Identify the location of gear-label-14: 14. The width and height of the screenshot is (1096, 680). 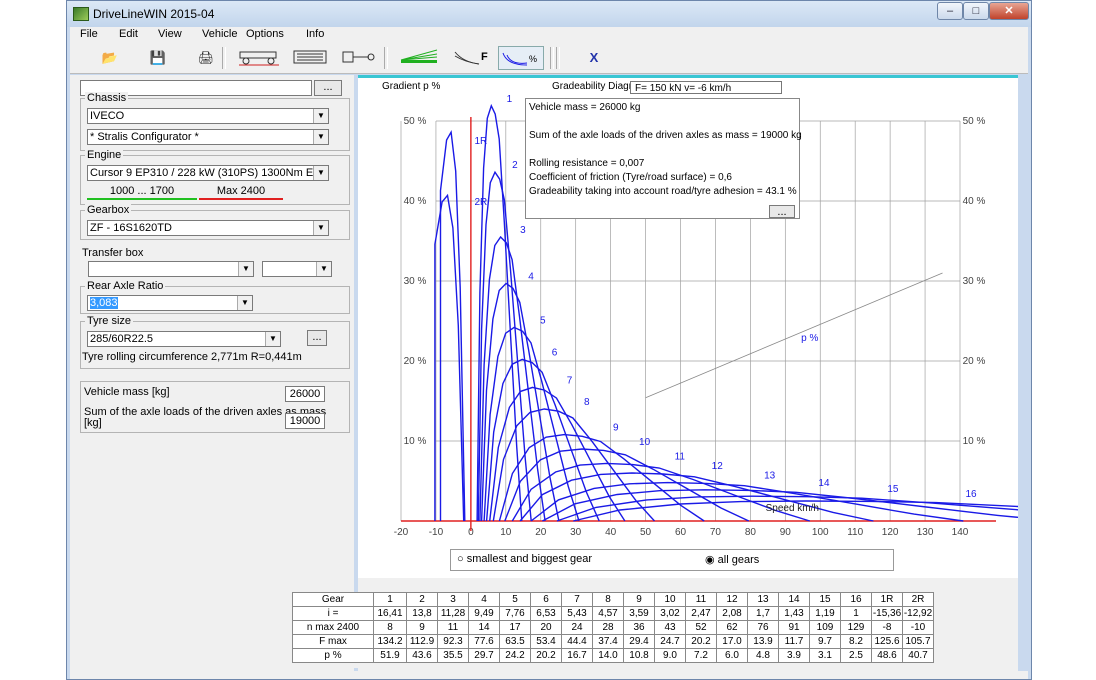
(824, 483).